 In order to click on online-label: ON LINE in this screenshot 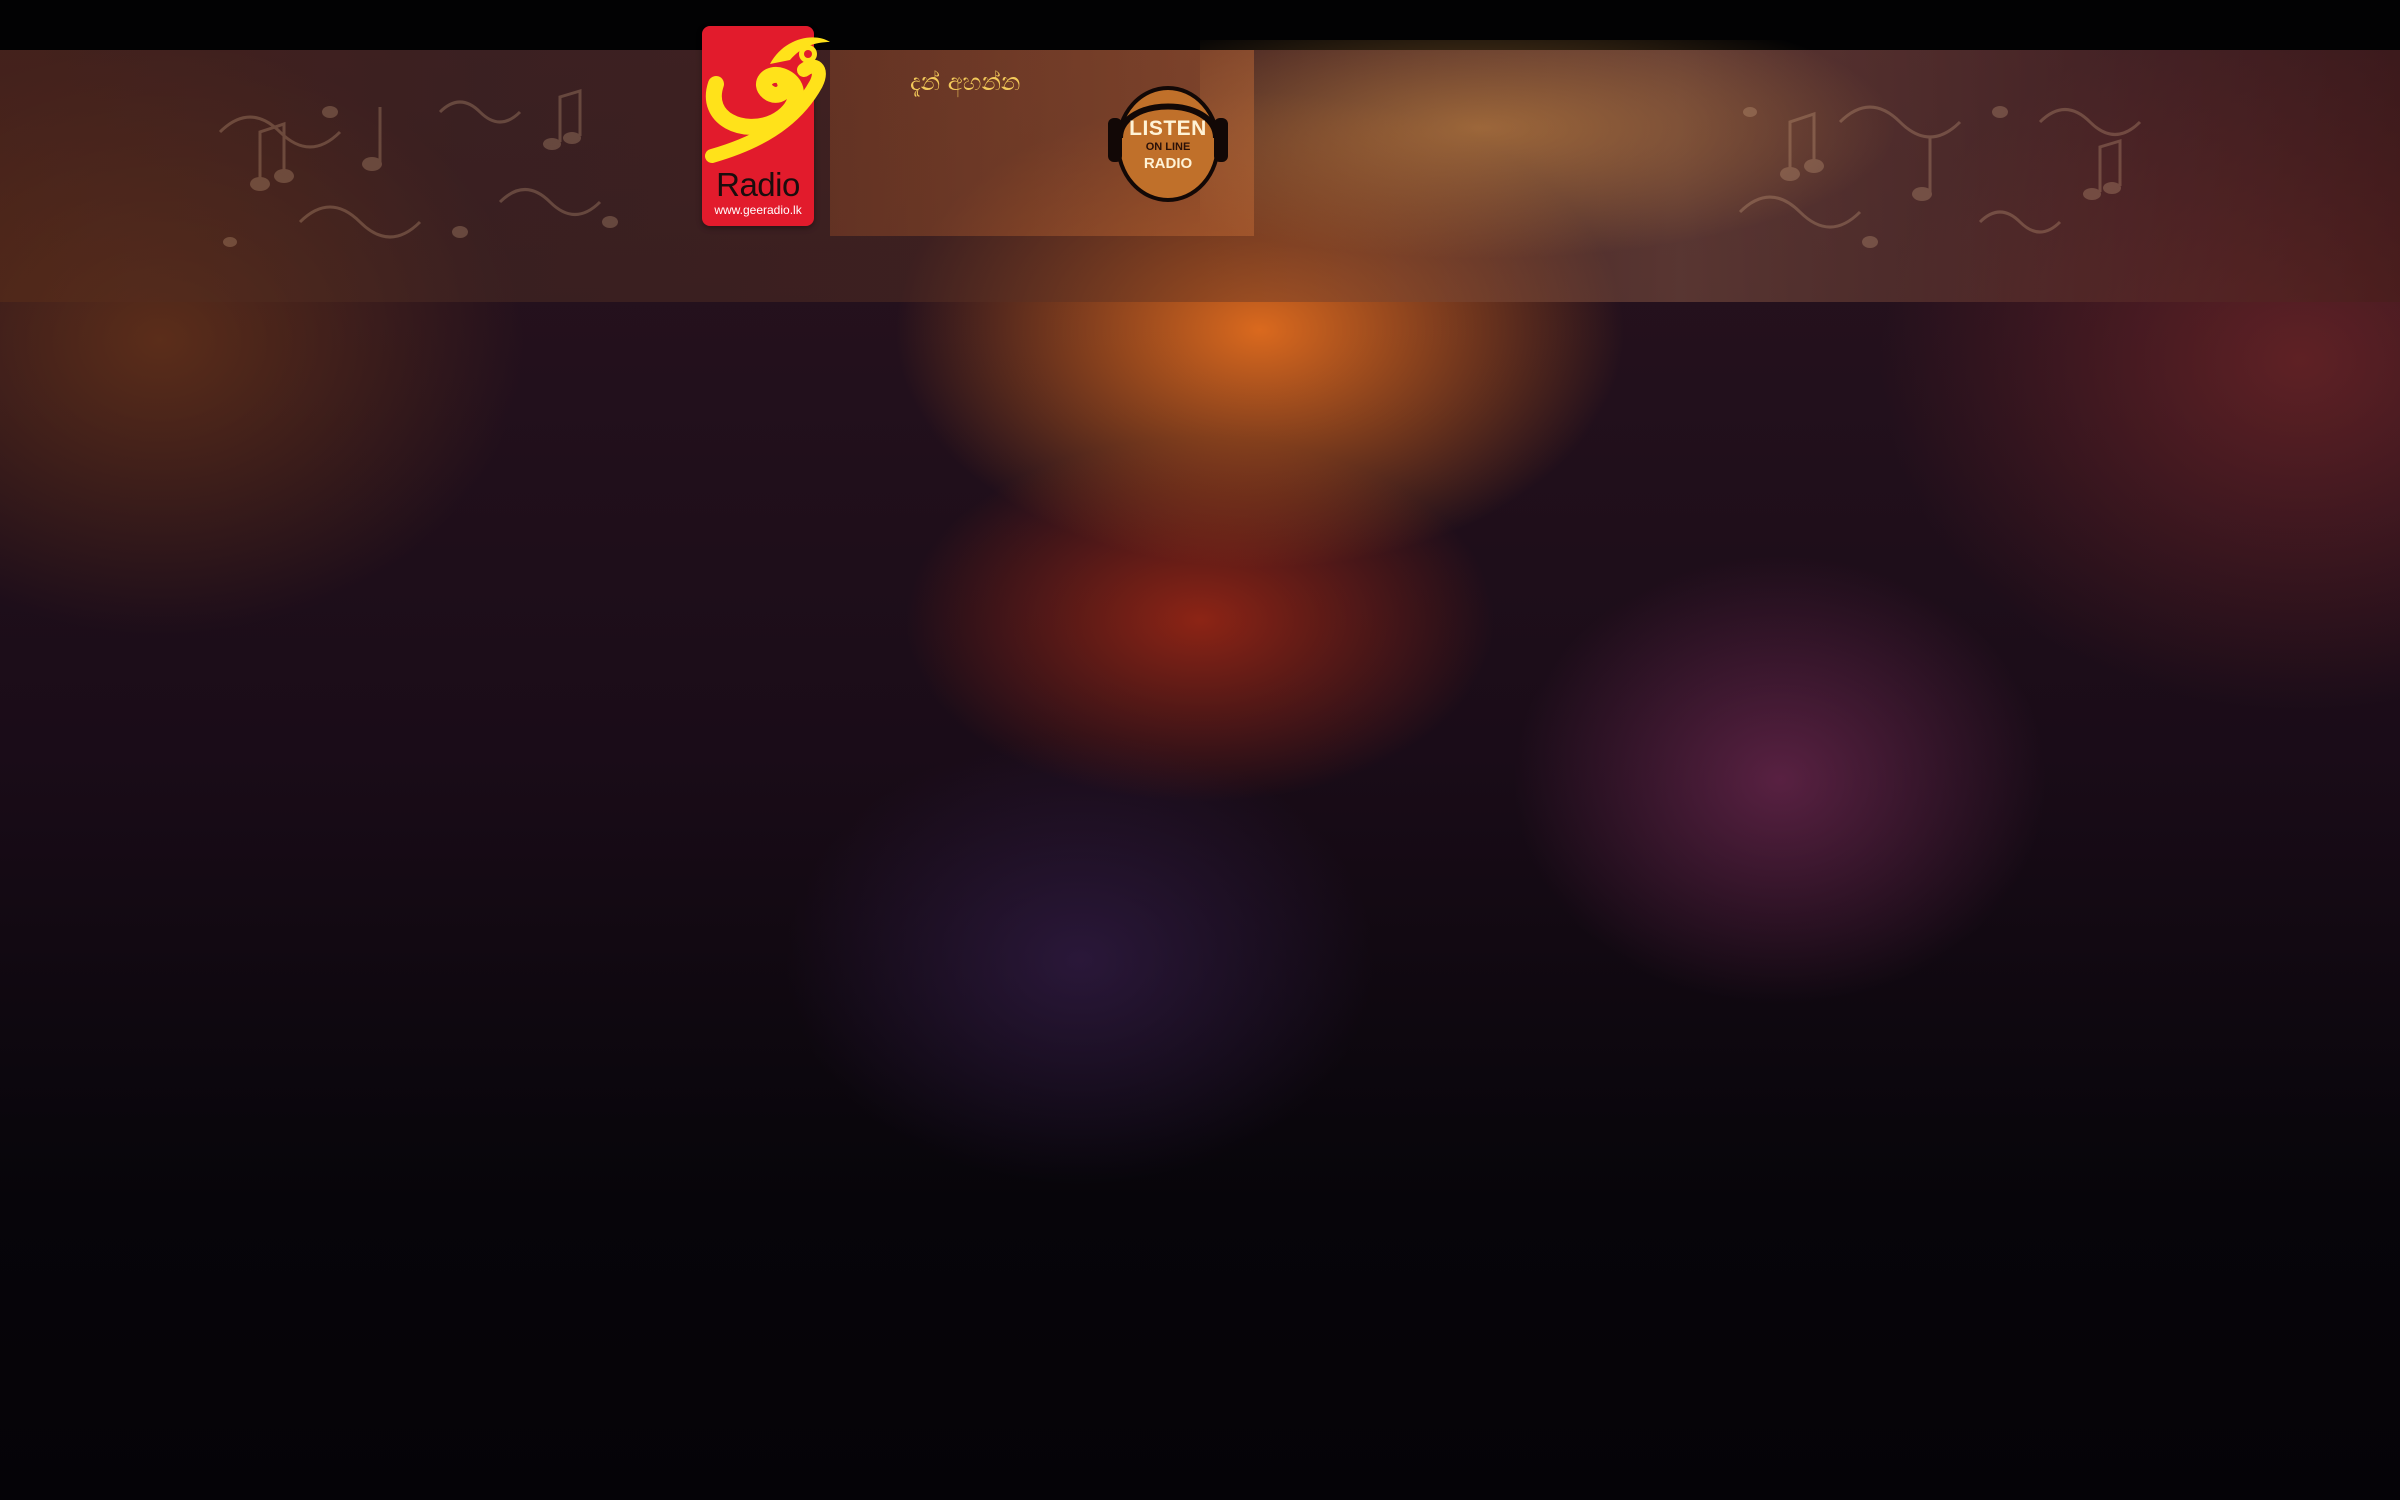, I will do `click(1168, 147)`.